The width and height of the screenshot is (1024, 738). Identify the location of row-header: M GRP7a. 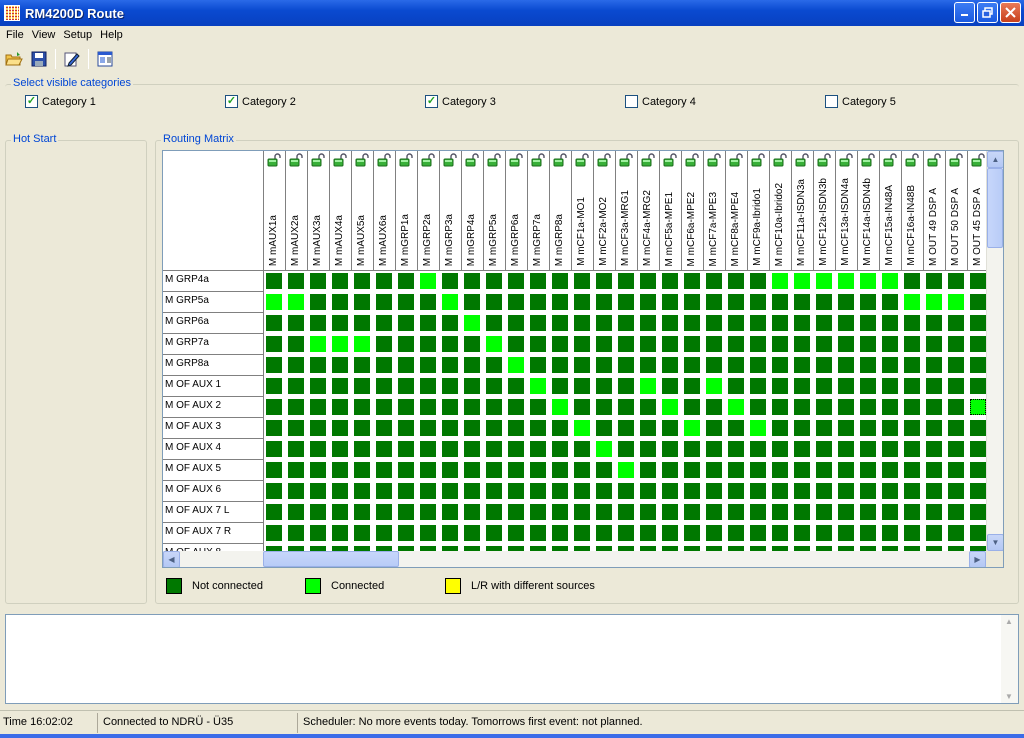
(213, 344).